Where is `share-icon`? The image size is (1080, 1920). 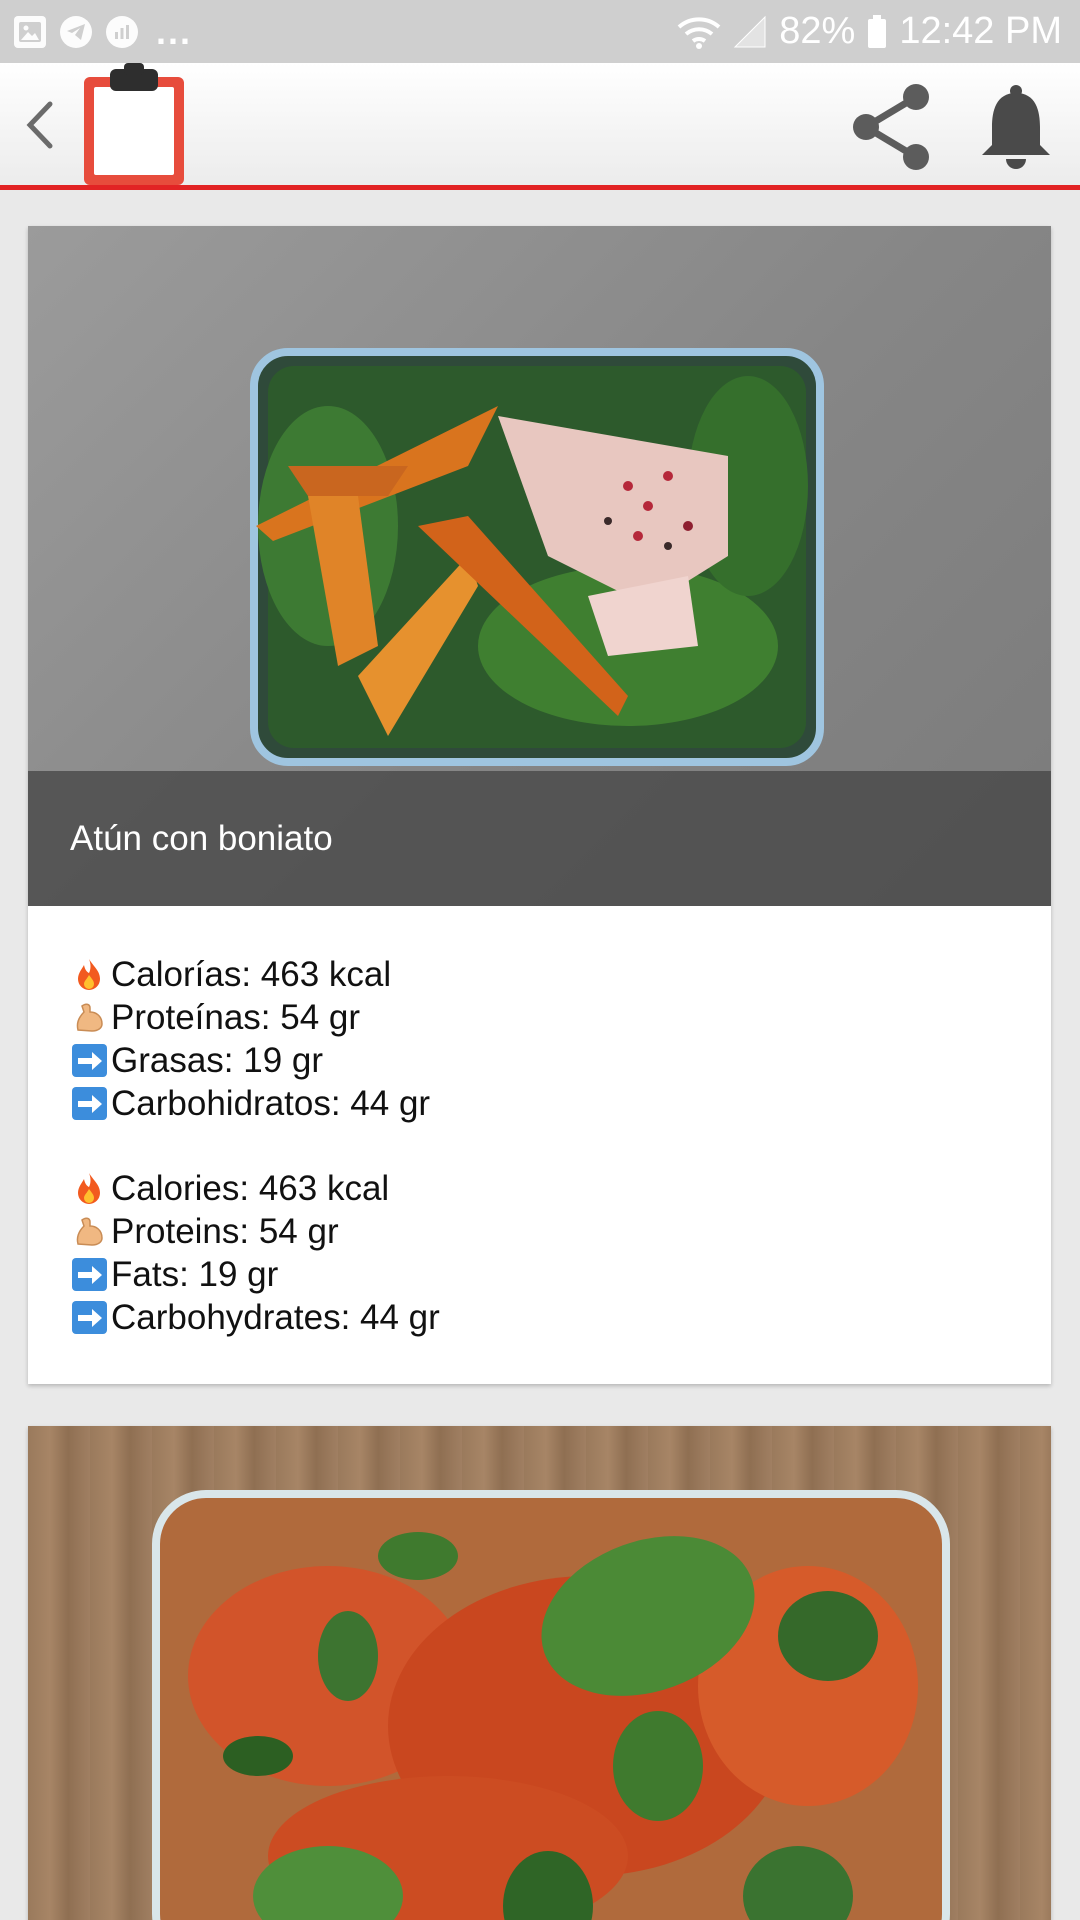 share-icon is located at coordinates (891, 127).